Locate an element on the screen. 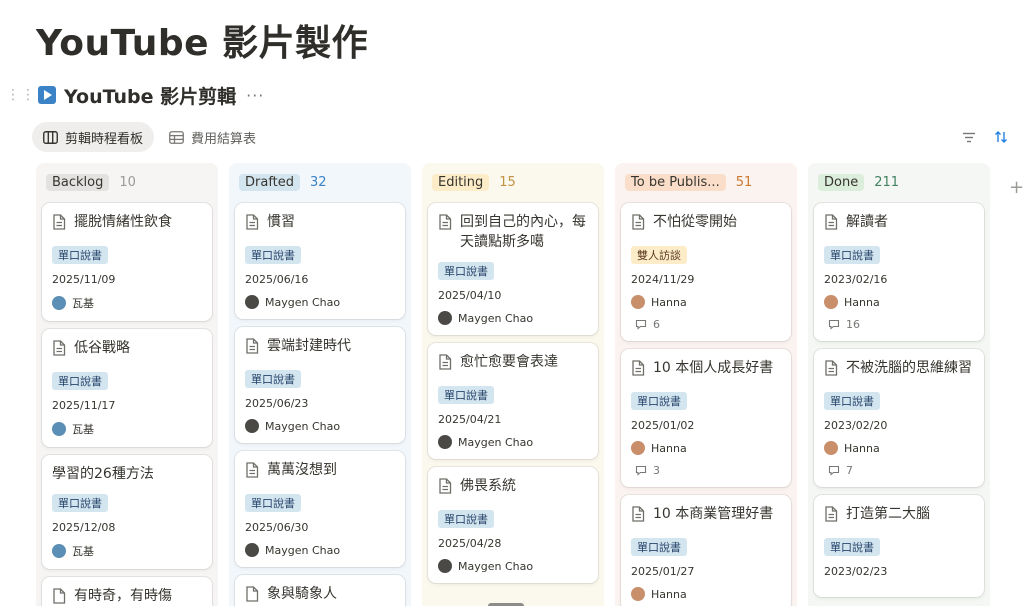 Image resolution: width=1024 pixels, height=606 pixels. column-header: Done 211 is located at coordinates (899, 182).